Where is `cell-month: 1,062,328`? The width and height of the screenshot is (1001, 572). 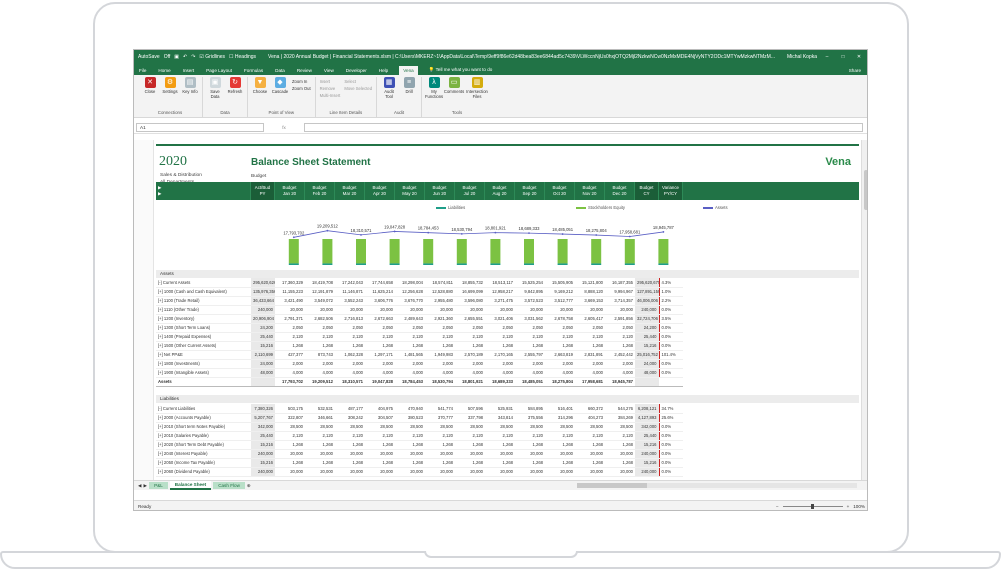
cell-month: 1,062,328 is located at coordinates (350, 355).